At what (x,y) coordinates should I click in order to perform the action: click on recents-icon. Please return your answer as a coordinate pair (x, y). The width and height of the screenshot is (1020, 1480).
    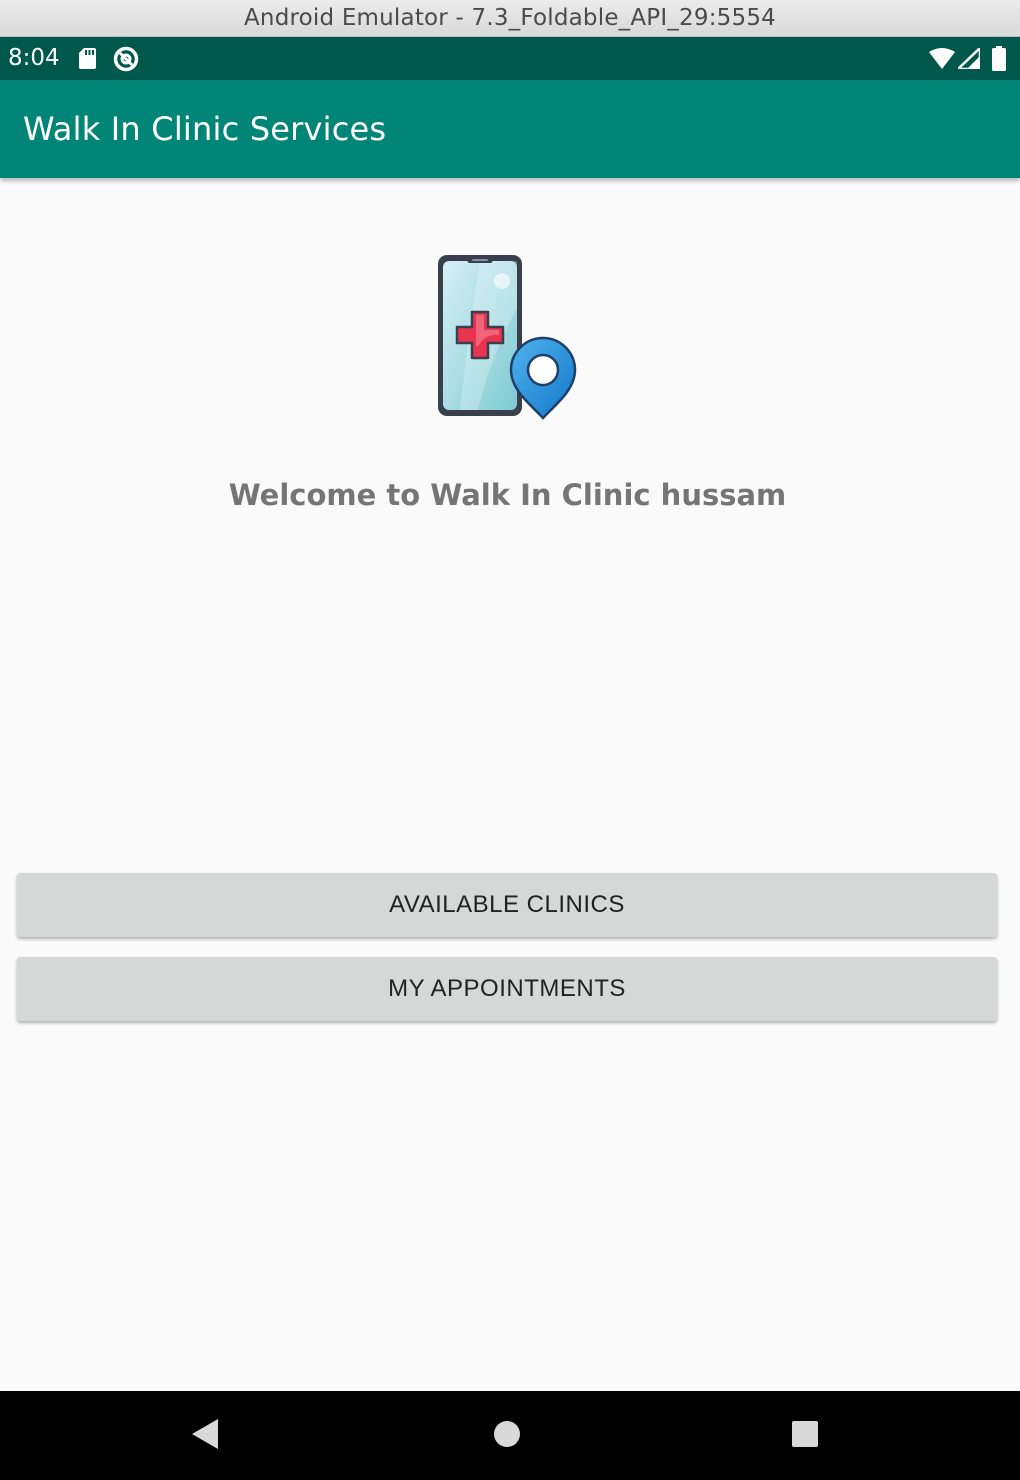
    Looking at the image, I should click on (805, 1436).